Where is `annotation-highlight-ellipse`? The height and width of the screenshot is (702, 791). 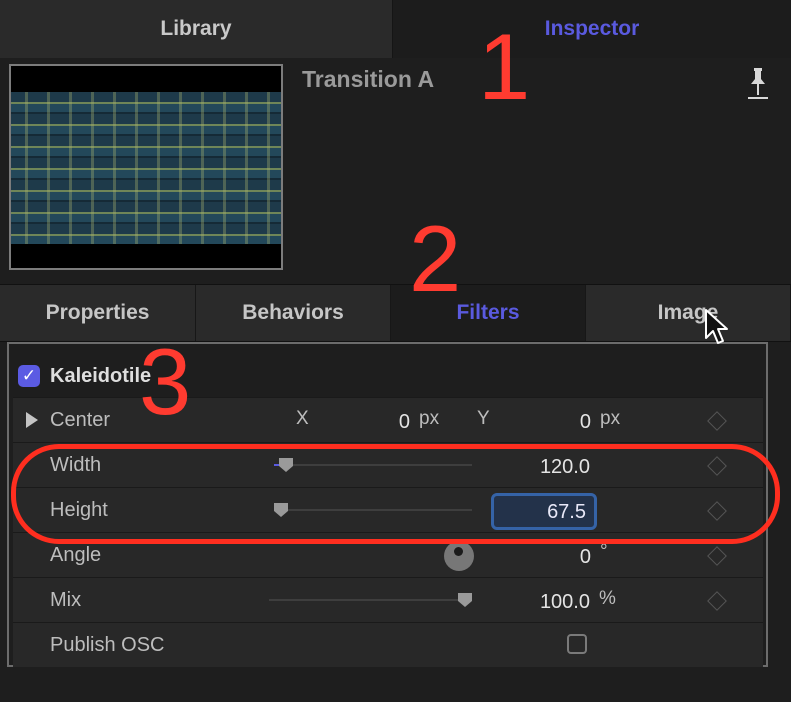
annotation-highlight-ellipse is located at coordinates (395, 494).